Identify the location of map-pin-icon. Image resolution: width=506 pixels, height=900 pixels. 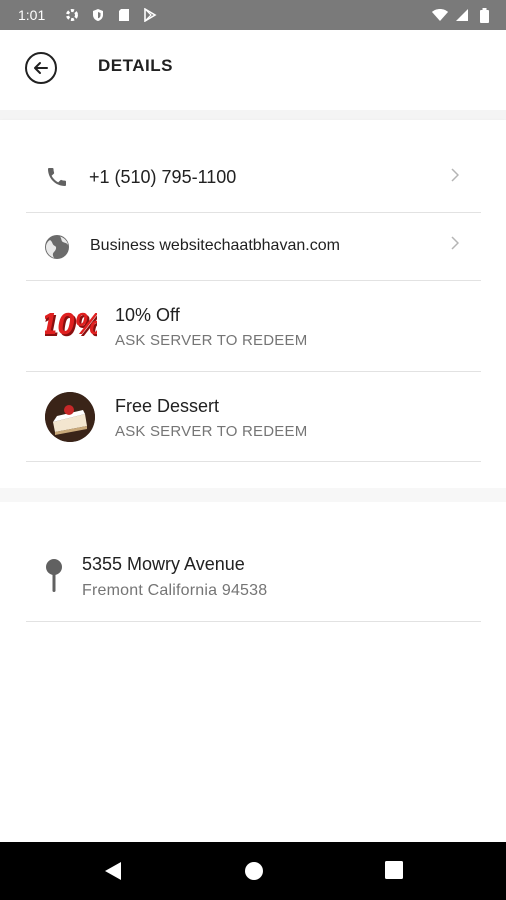
(54, 576).